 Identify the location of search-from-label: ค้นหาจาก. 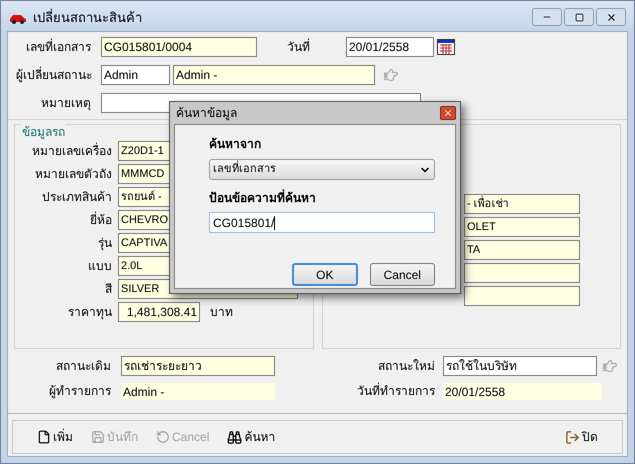
(235, 144).